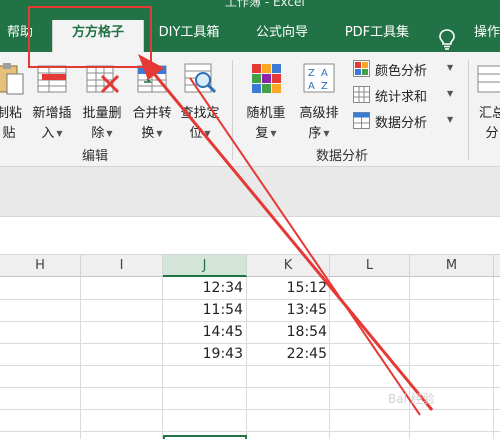  Describe the element at coordinates (319, 78) in the screenshot. I see `sort-icon: Z A A Z` at that location.